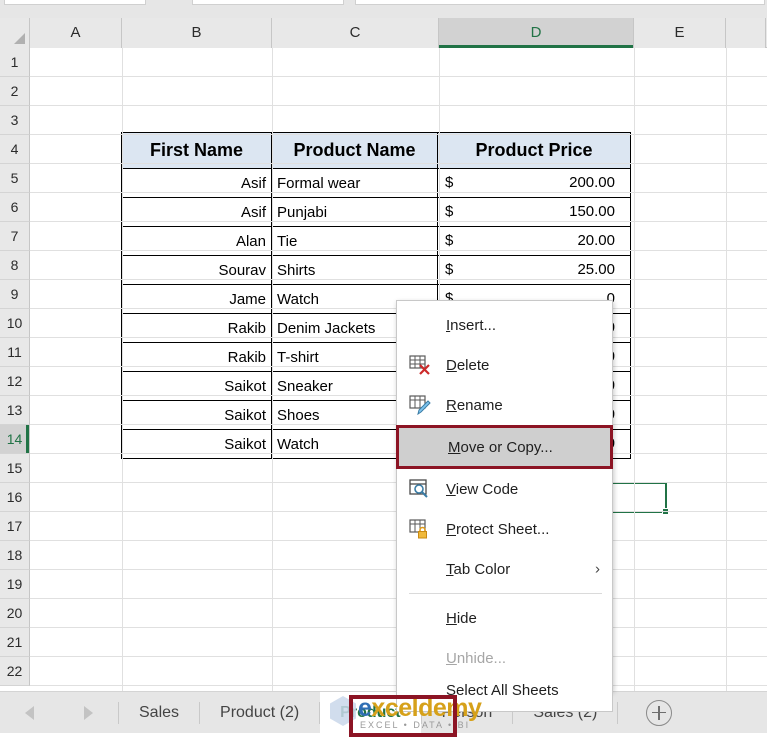  I want to click on row-header-8: 8, so click(15, 265).